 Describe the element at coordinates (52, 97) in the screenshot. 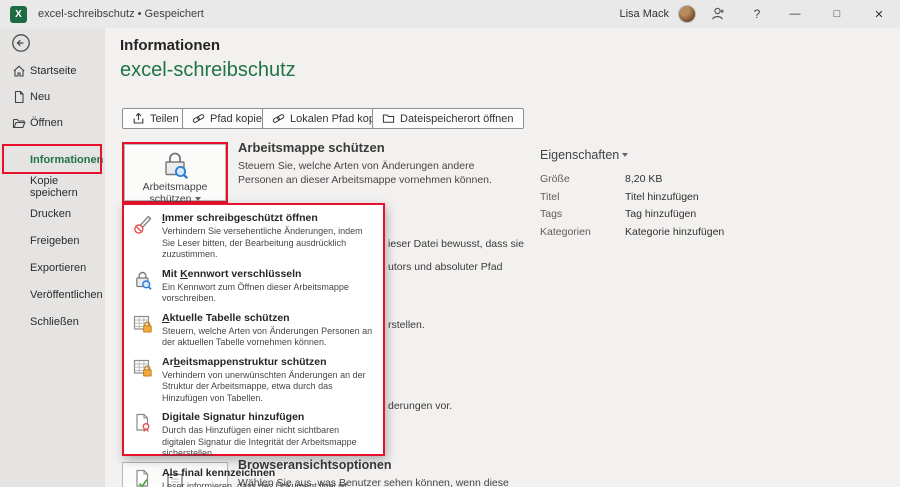

I see `sidebar-item-neu: Neu` at that location.